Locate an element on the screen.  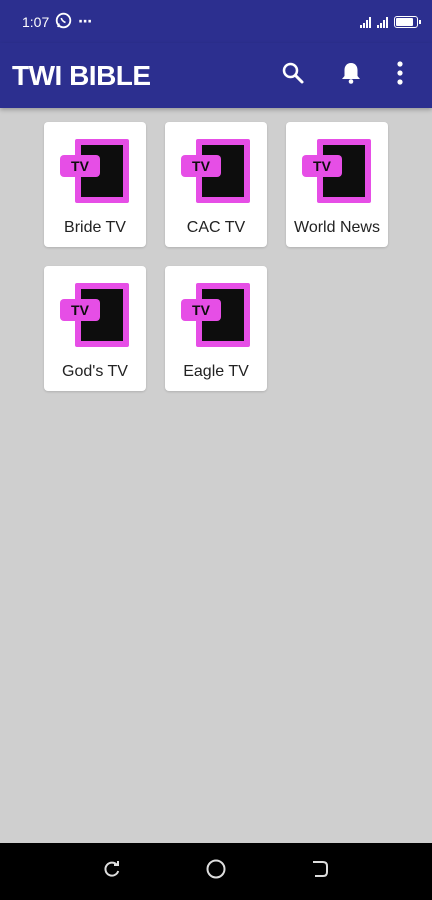
bell-icon is located at coordinates (351, 75).